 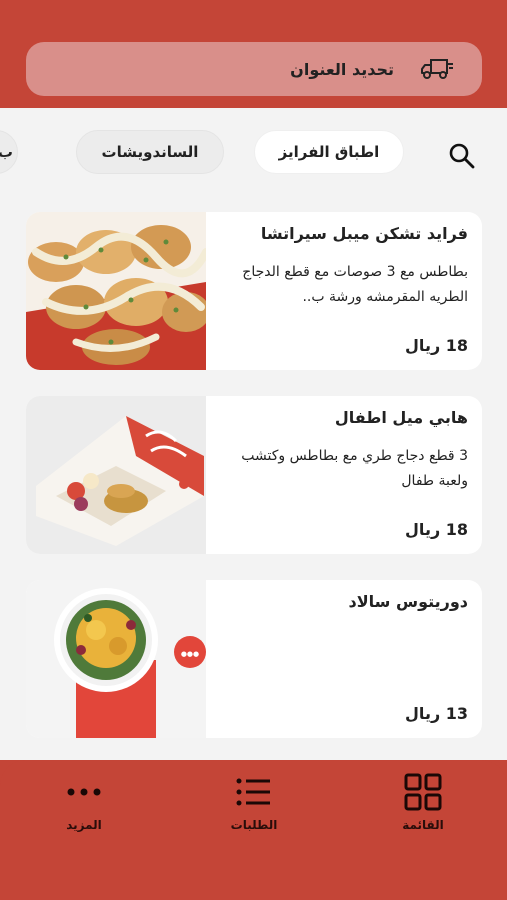 I want to click on more-dots-icon, so click(x=84, y=792).